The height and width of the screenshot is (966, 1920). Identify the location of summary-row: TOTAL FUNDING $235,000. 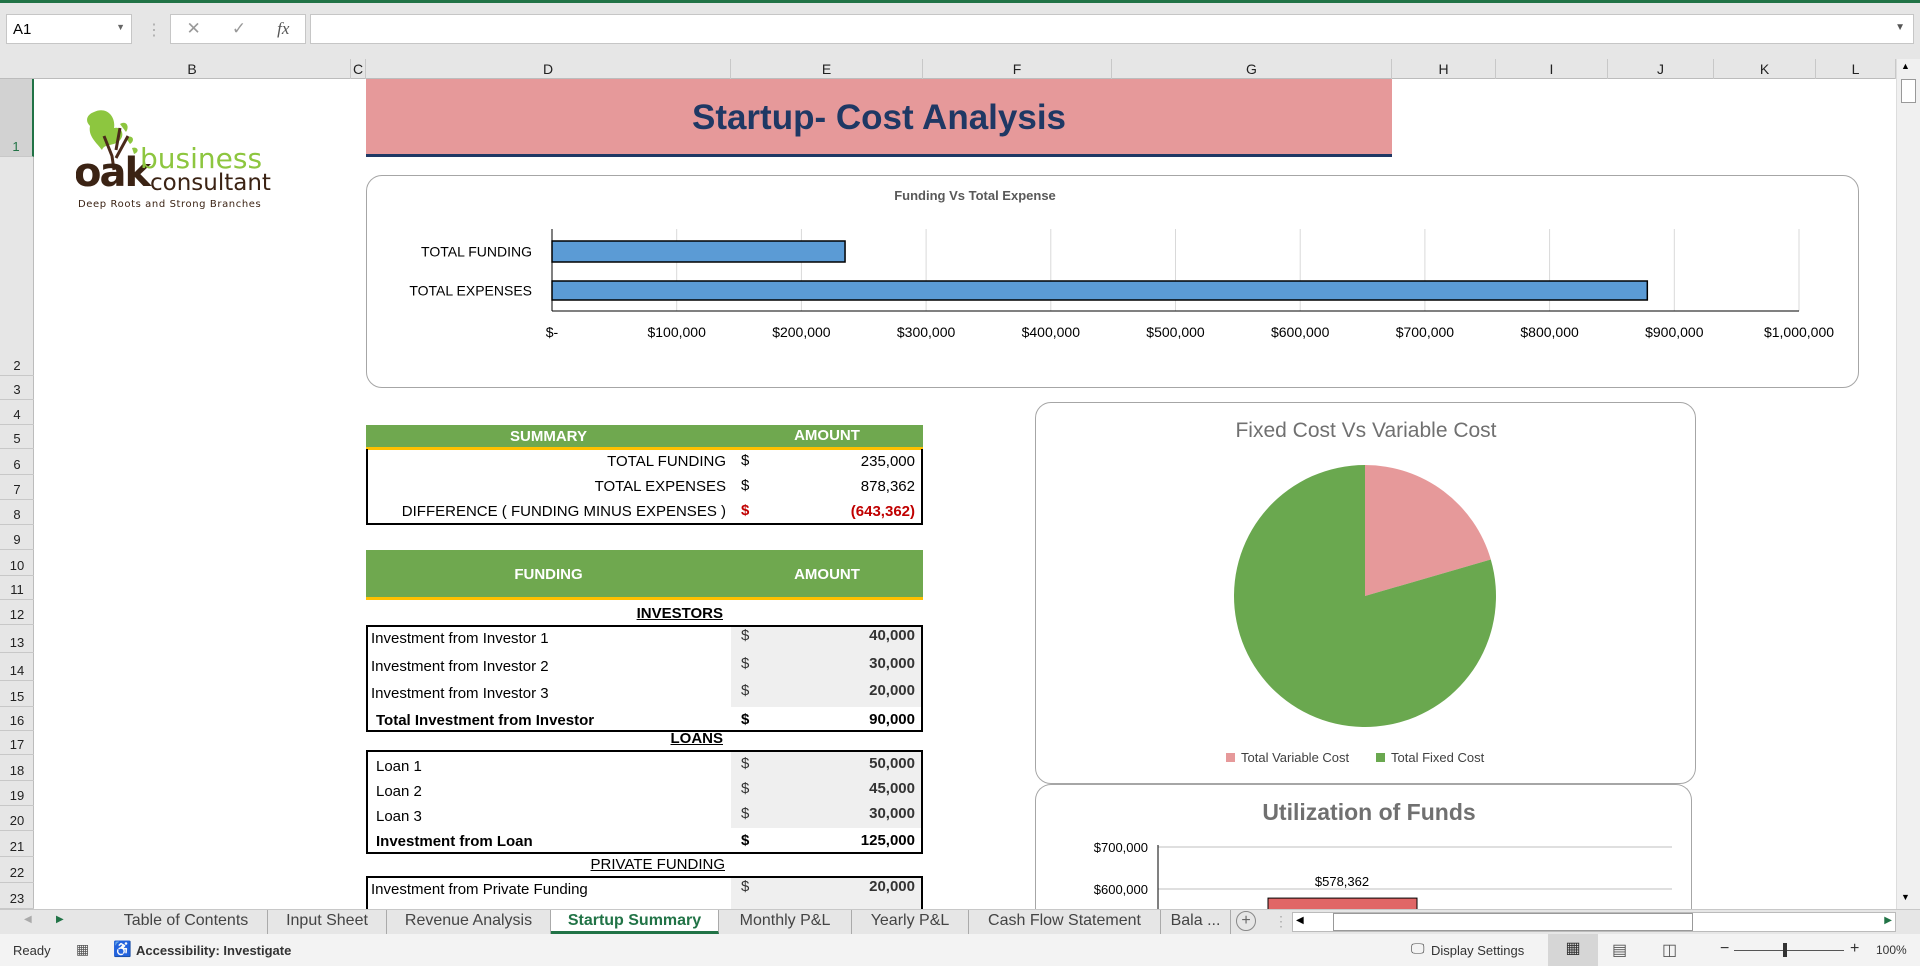
(644, 461).